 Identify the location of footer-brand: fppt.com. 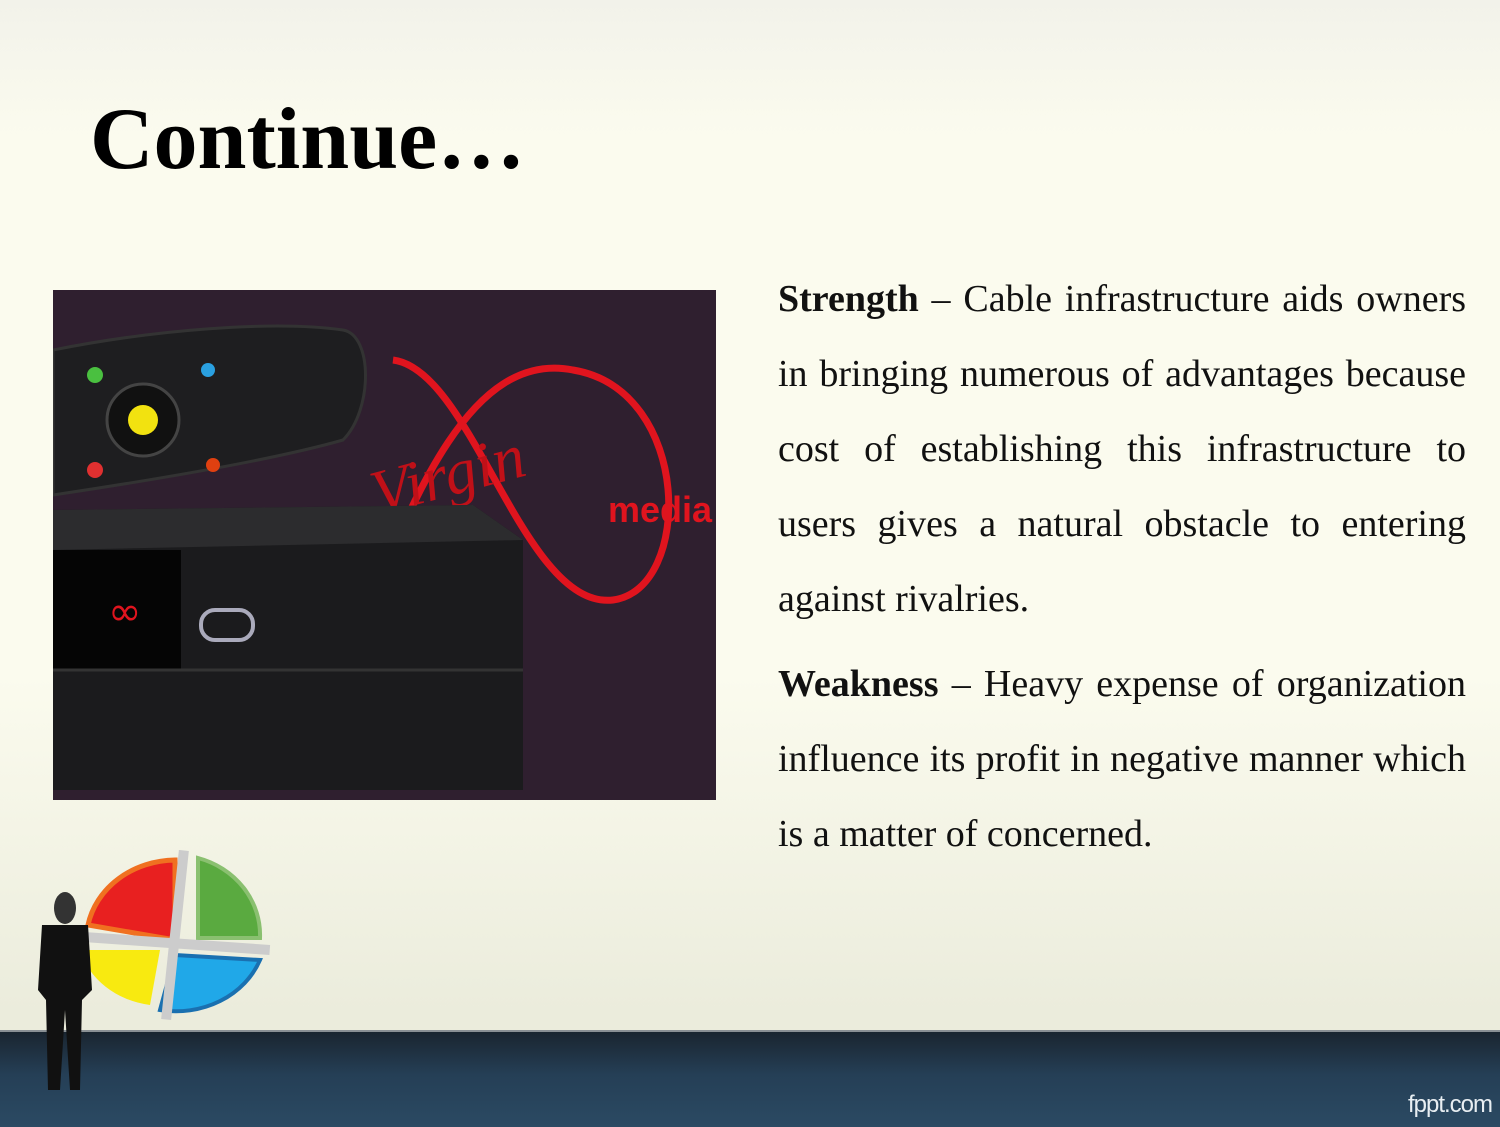
(1450, 1104).